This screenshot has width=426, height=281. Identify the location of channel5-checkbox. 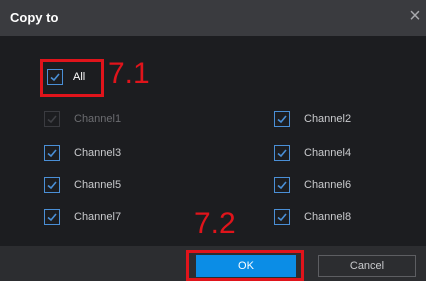
(52, 185).